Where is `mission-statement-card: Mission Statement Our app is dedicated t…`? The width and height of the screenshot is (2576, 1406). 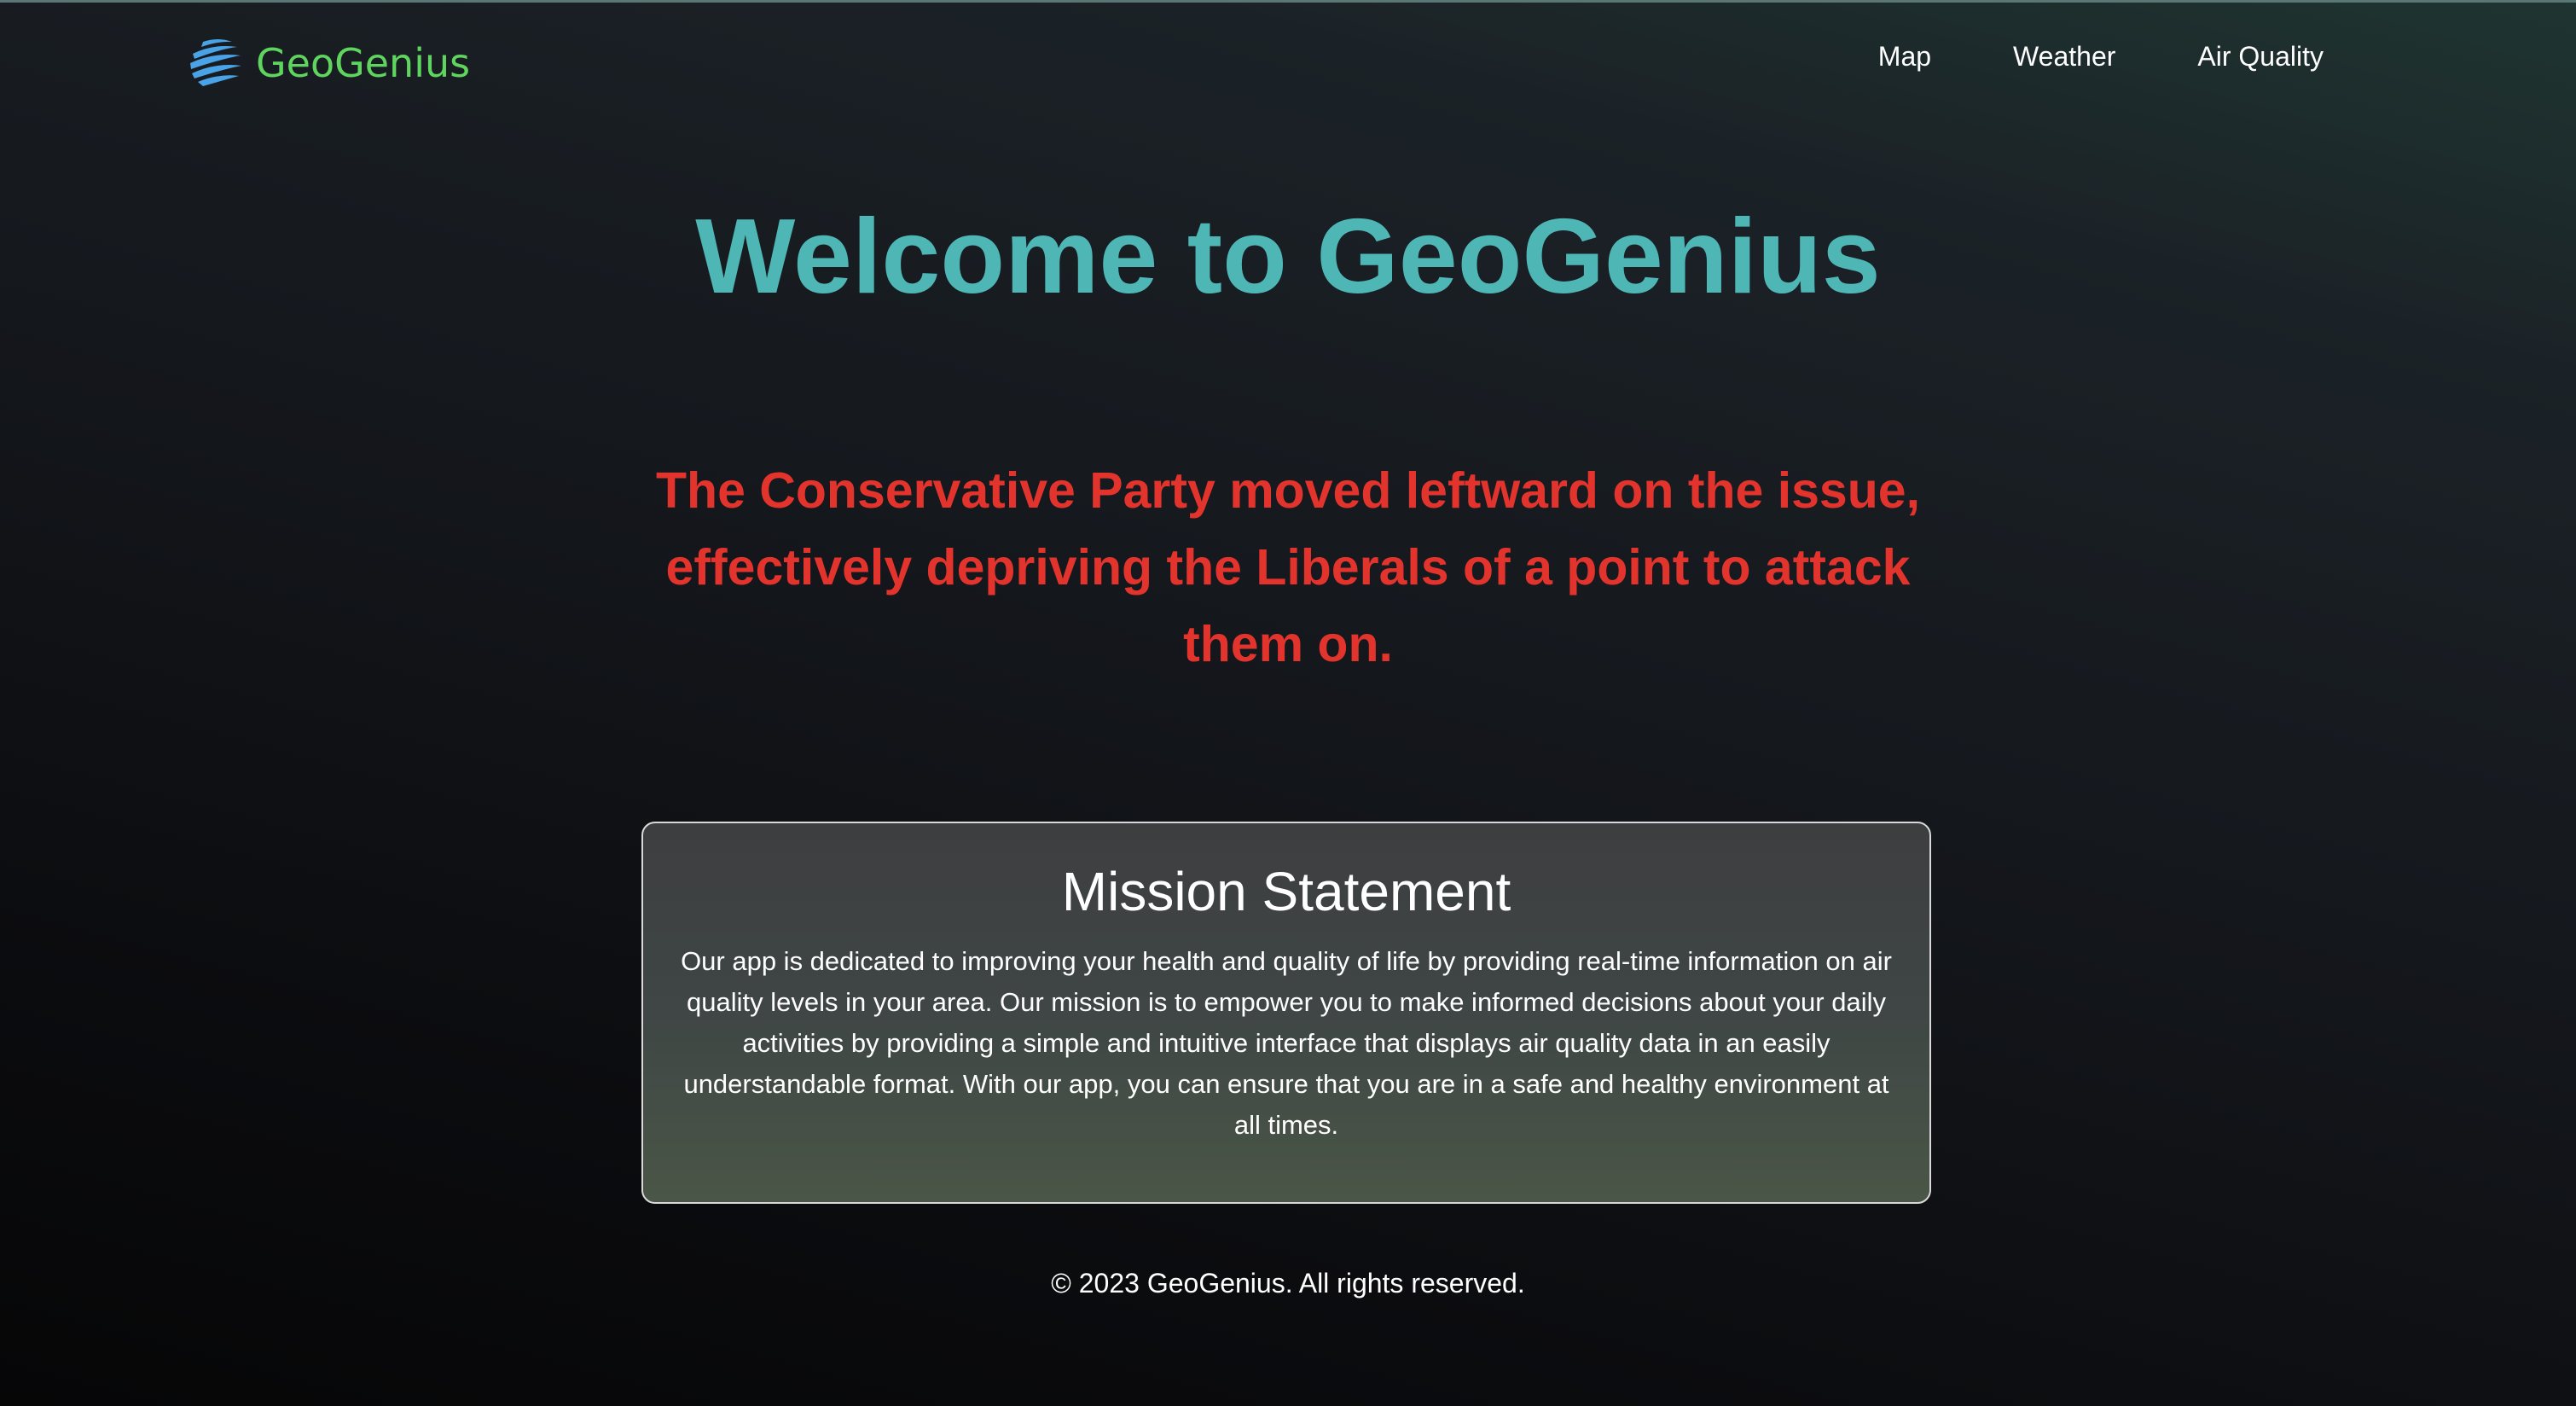
mission-statement-card: Mission Statement Our app is dedicated t… is located at coordinates (1286, 1013).